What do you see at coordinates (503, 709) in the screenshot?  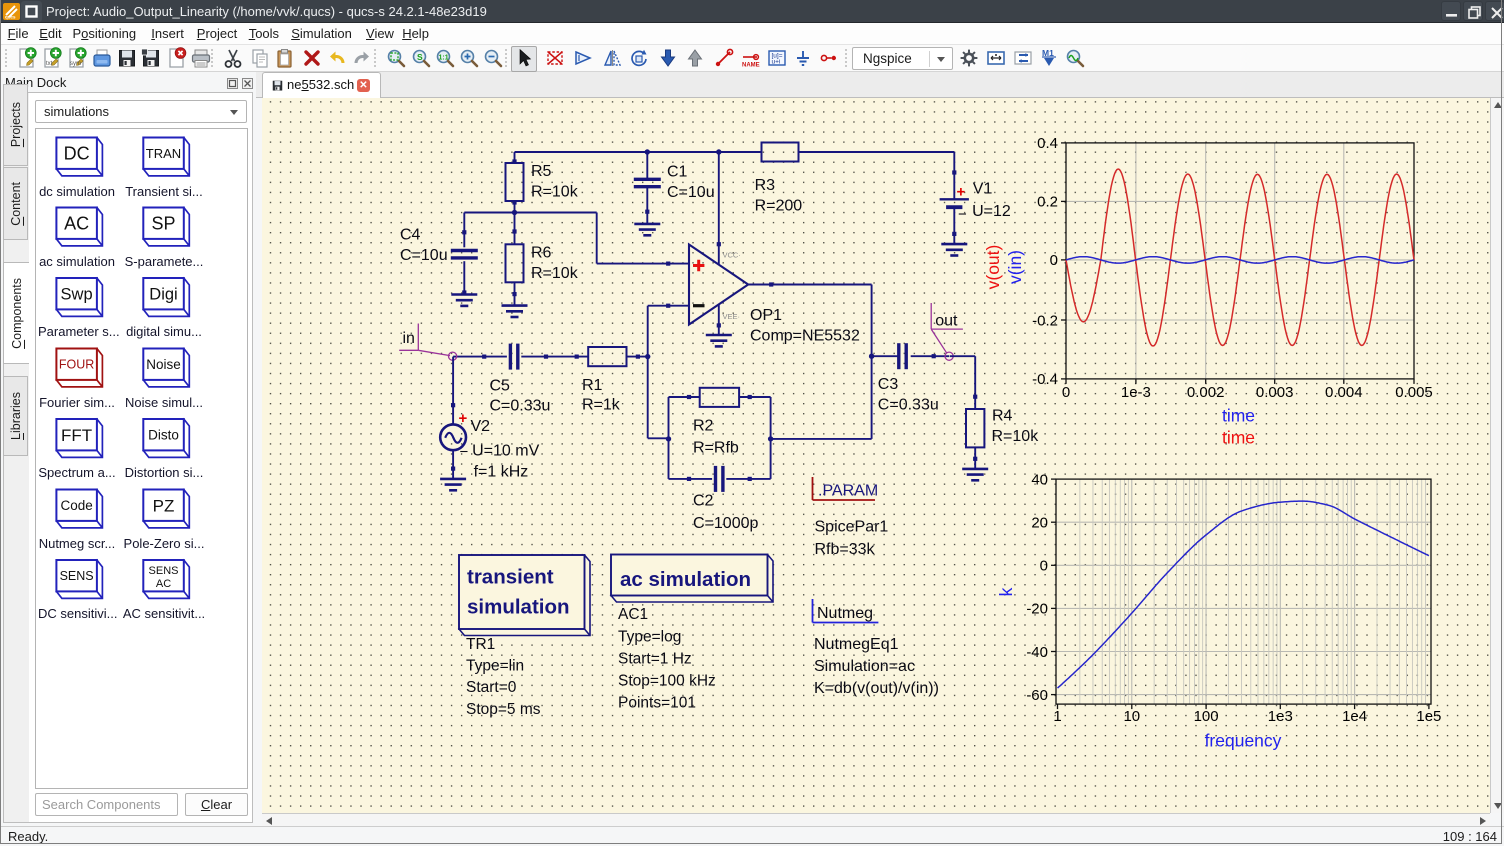 I see `svg-text: Stop=5 ms` at bounding box center [503, 709].